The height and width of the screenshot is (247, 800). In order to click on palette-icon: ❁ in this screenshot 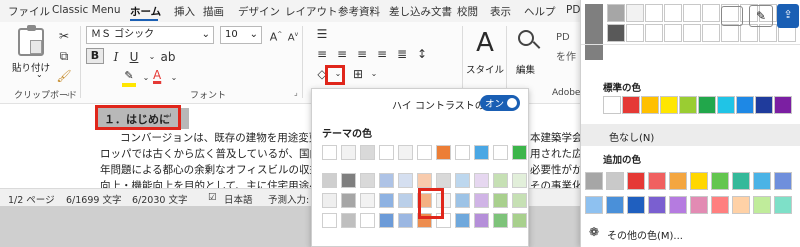, I will do `click(594, 232)`.